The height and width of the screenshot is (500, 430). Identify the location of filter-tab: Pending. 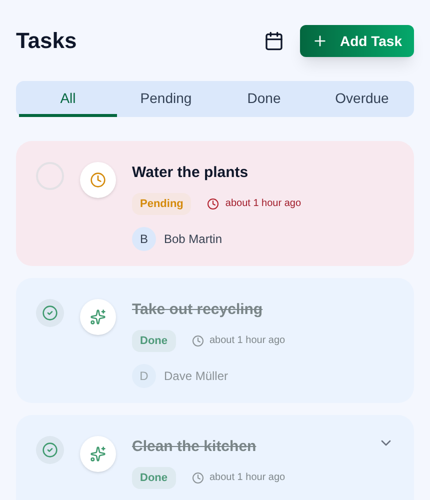
(166, 99).